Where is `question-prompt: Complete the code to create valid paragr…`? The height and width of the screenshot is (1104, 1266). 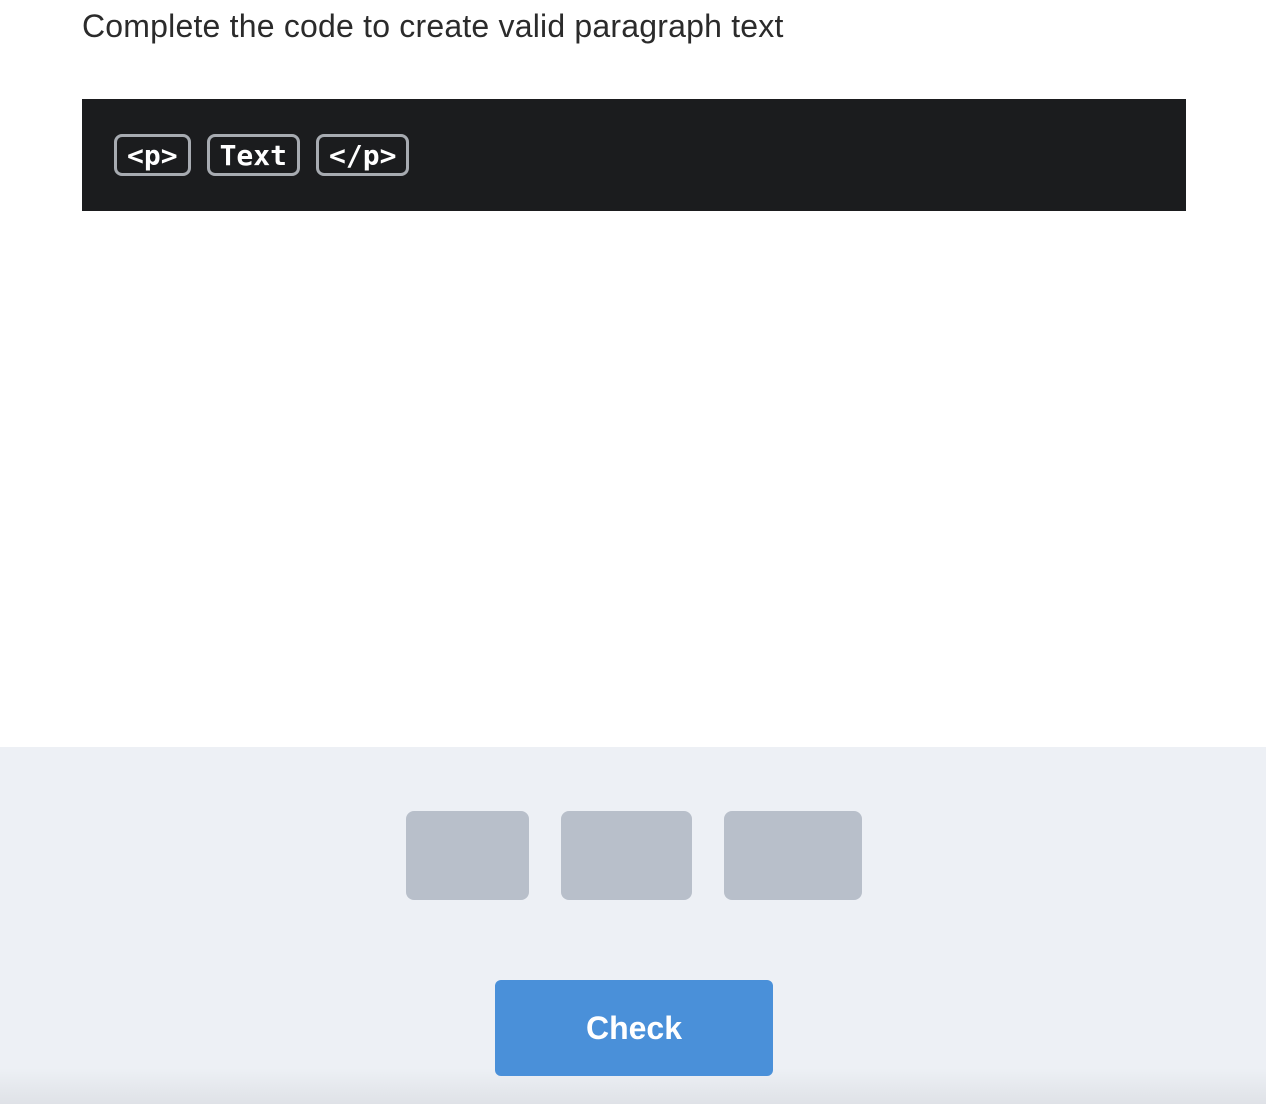
question-prompt: Complete the code to create valid paragr… is located at coordinates (433, 26).